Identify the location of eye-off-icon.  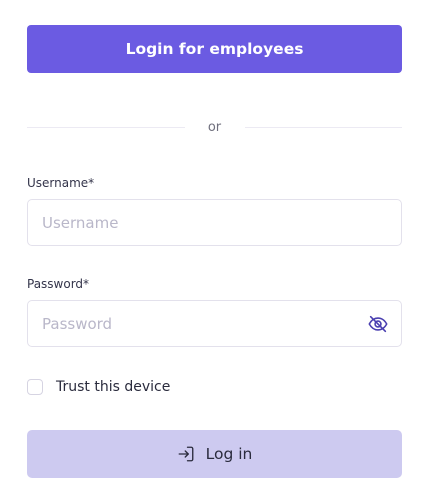
(378, 324).